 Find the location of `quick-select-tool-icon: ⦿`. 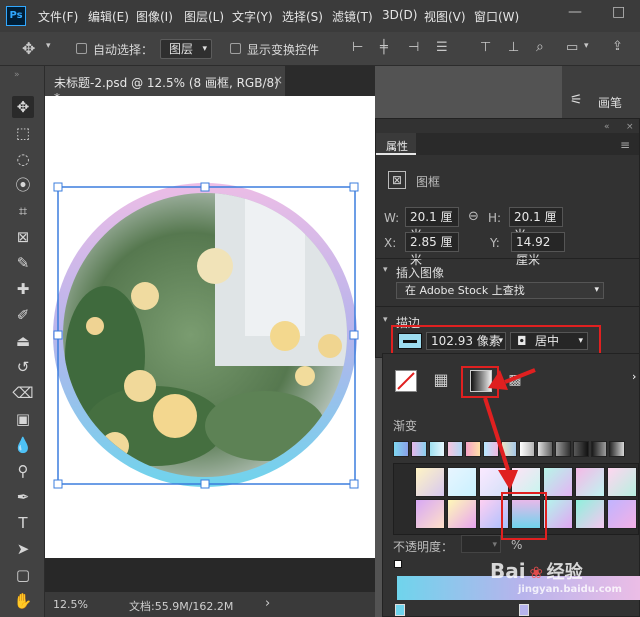

quick-select-tool-icon: ⦿ is located at coordinates (23, 185).